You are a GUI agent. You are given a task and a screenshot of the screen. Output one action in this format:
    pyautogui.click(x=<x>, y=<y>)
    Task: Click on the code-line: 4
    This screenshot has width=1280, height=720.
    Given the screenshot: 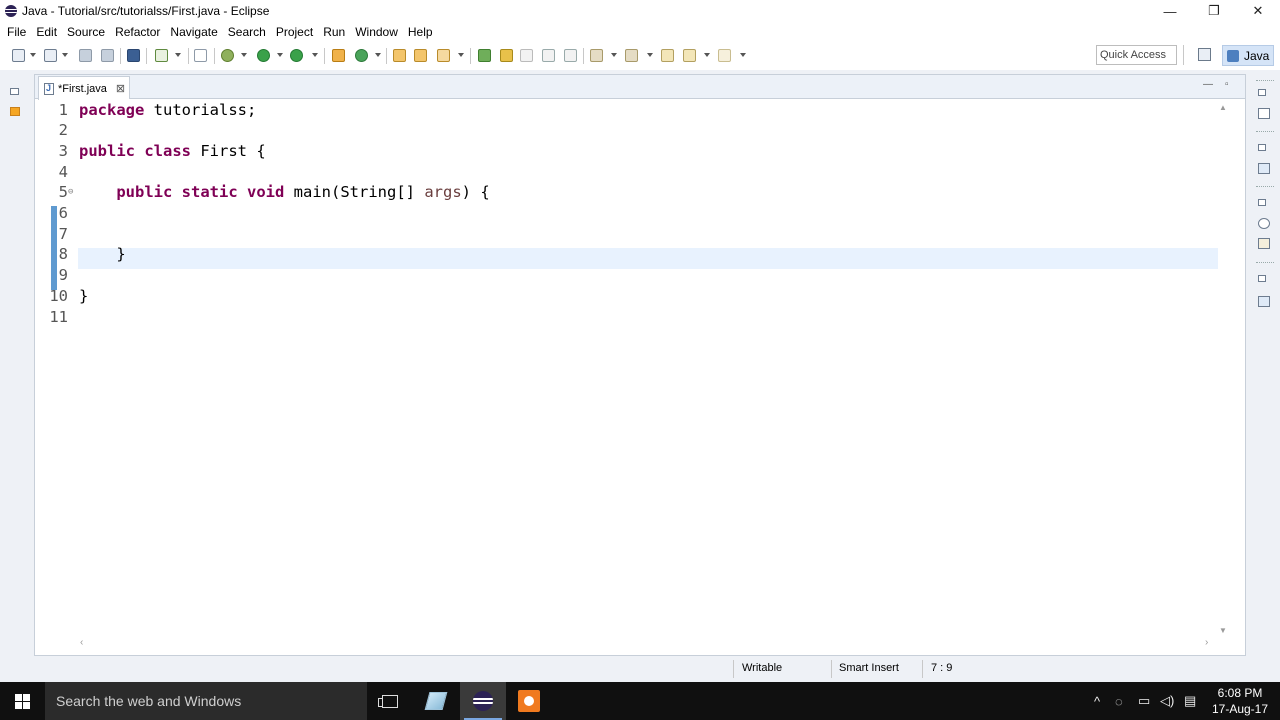 What is the action you would take?
    pyautogui.click(x=58, y=171)
    